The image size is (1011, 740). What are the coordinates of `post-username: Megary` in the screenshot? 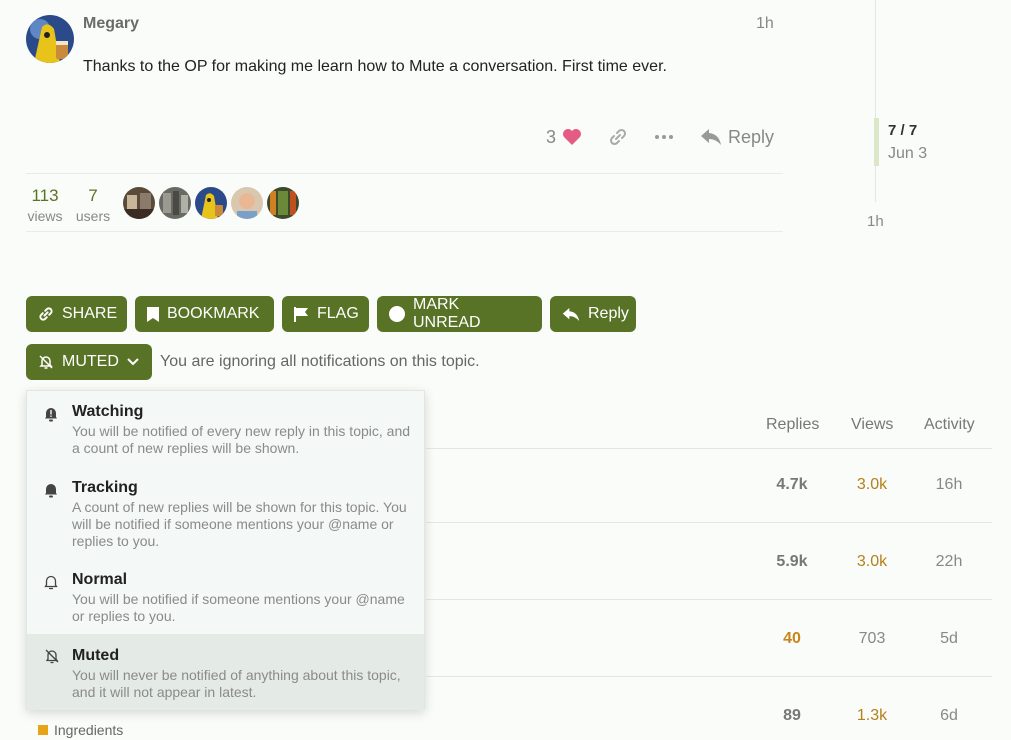 It's located at (111, 24).